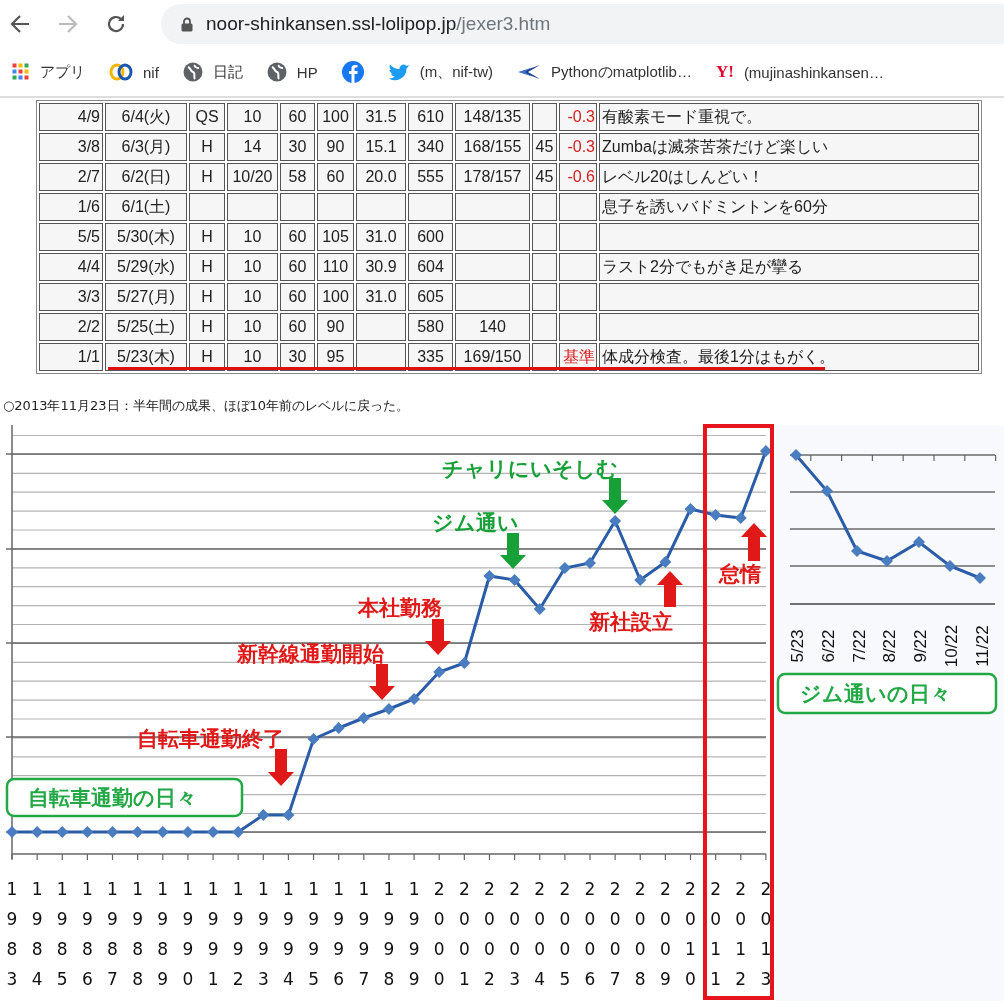 The width and height of the screenshot is (1004, 1004). I want to click on table-cell: Zumbaは滅茶苦茶だけど楽しい, so click(789, 147).